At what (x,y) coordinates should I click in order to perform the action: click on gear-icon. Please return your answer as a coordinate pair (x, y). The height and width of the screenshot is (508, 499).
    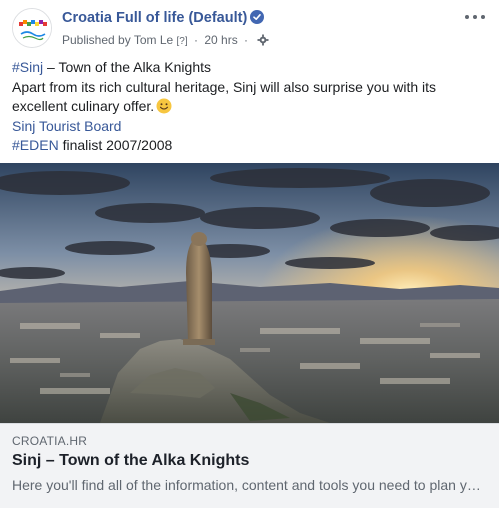
    Looking at the image, I should click on (263, 41).